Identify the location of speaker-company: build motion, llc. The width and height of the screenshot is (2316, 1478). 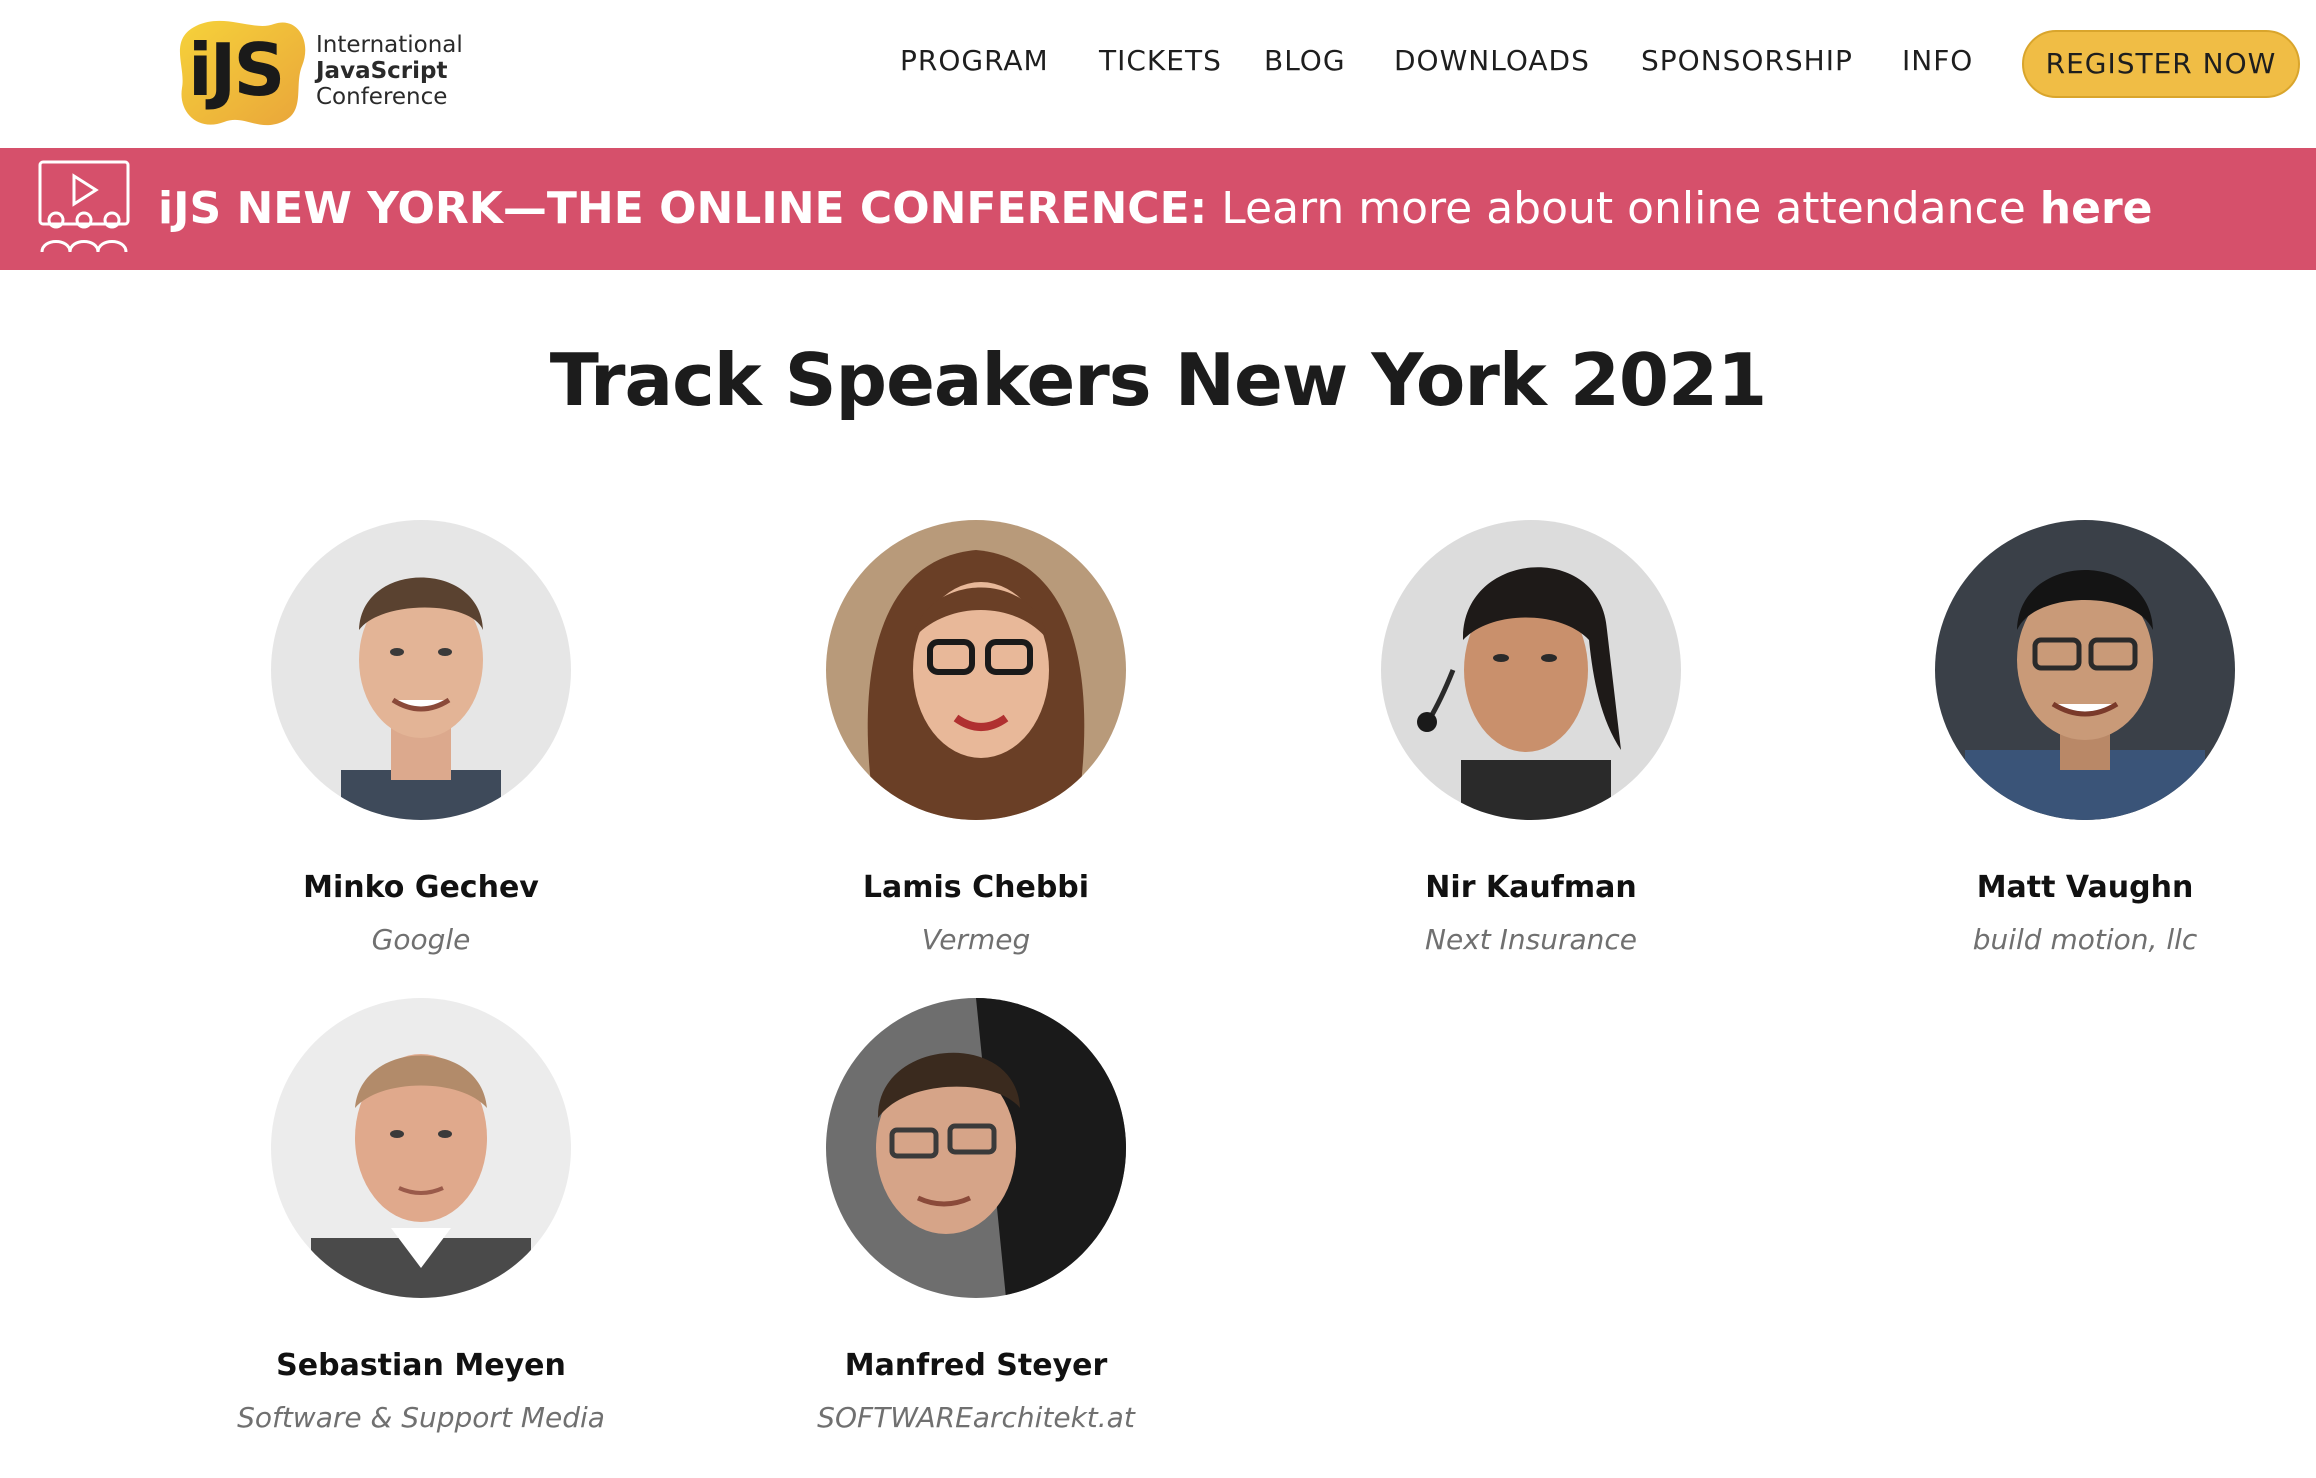
(2085, 939).